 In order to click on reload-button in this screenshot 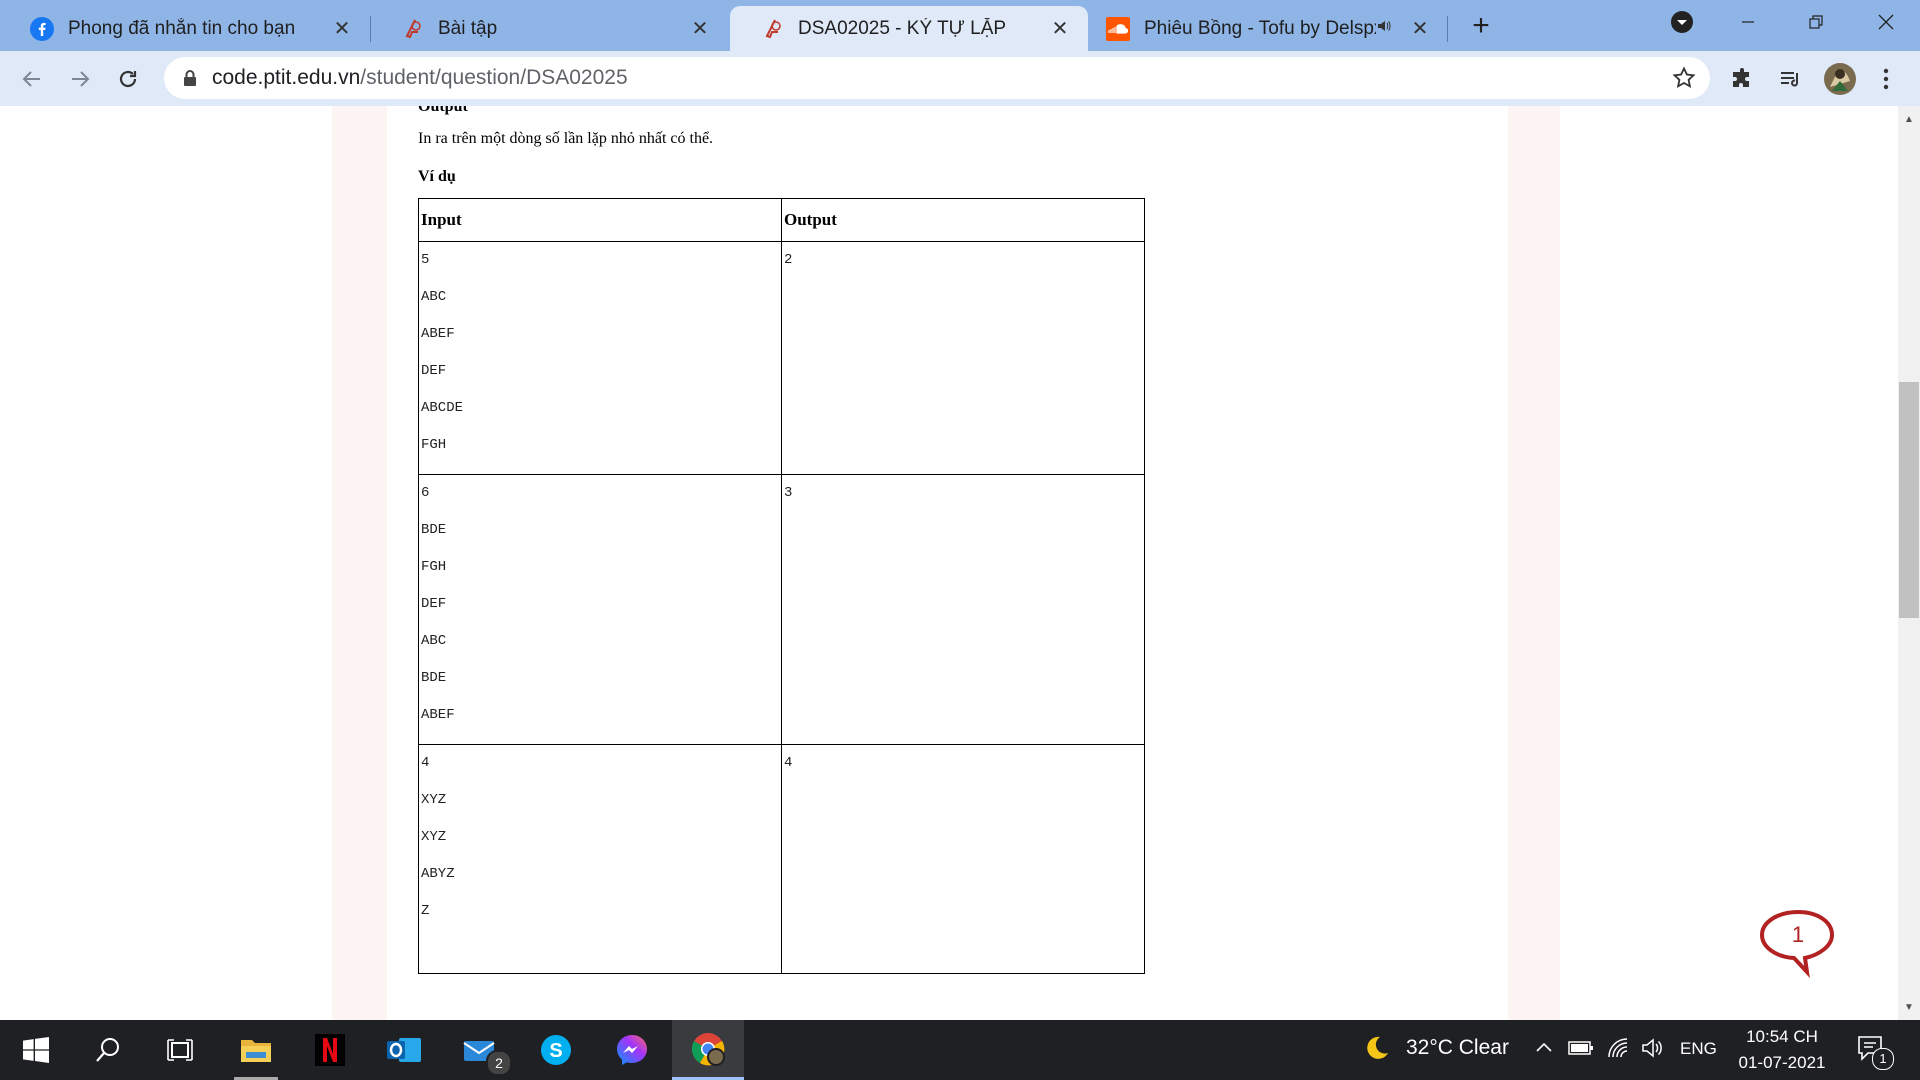, I will do `click(128, 79)`.